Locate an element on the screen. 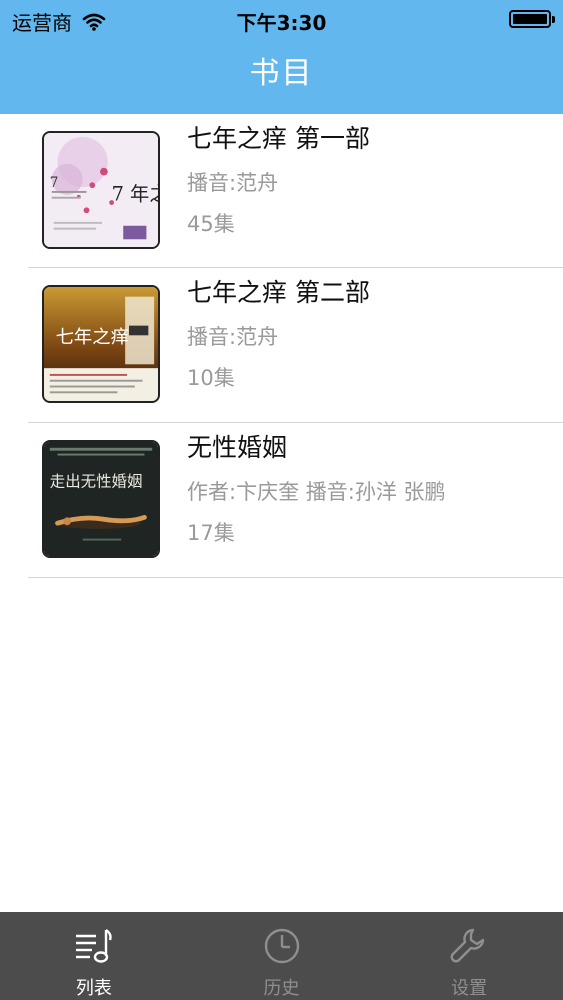 The height and width of the screenshot is (1000, 563). episode-count: 10集 is located at coordinates (211, 378).